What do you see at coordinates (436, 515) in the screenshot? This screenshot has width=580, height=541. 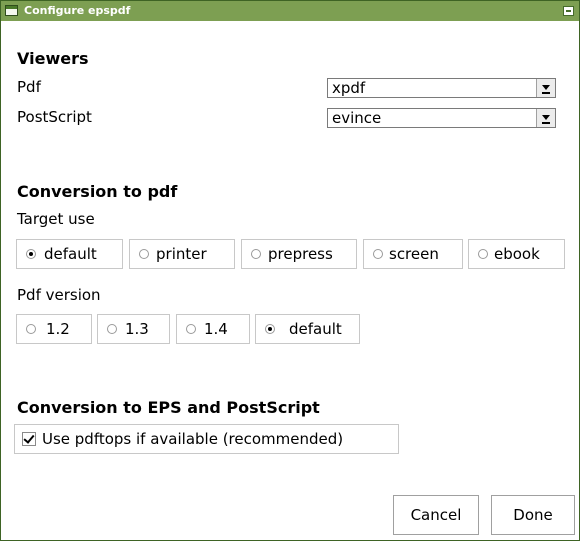 I see `cancel-button: Cancel` at bounding box center [436, 515].